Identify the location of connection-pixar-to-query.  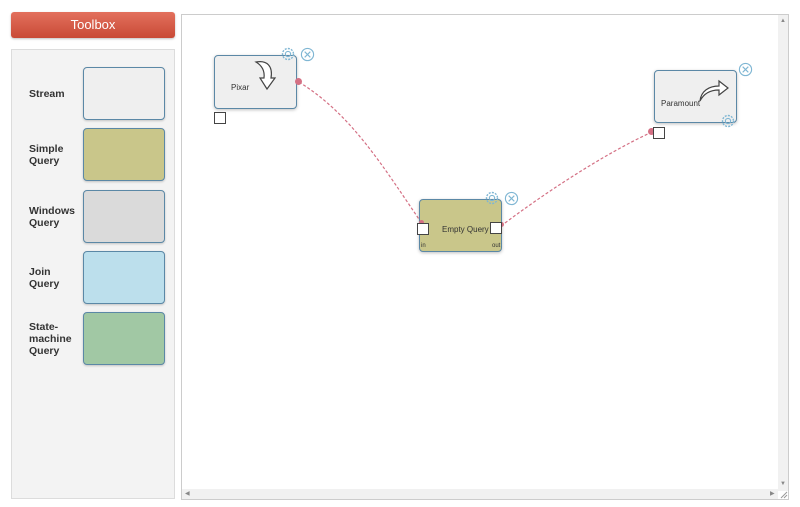
(362, 155).